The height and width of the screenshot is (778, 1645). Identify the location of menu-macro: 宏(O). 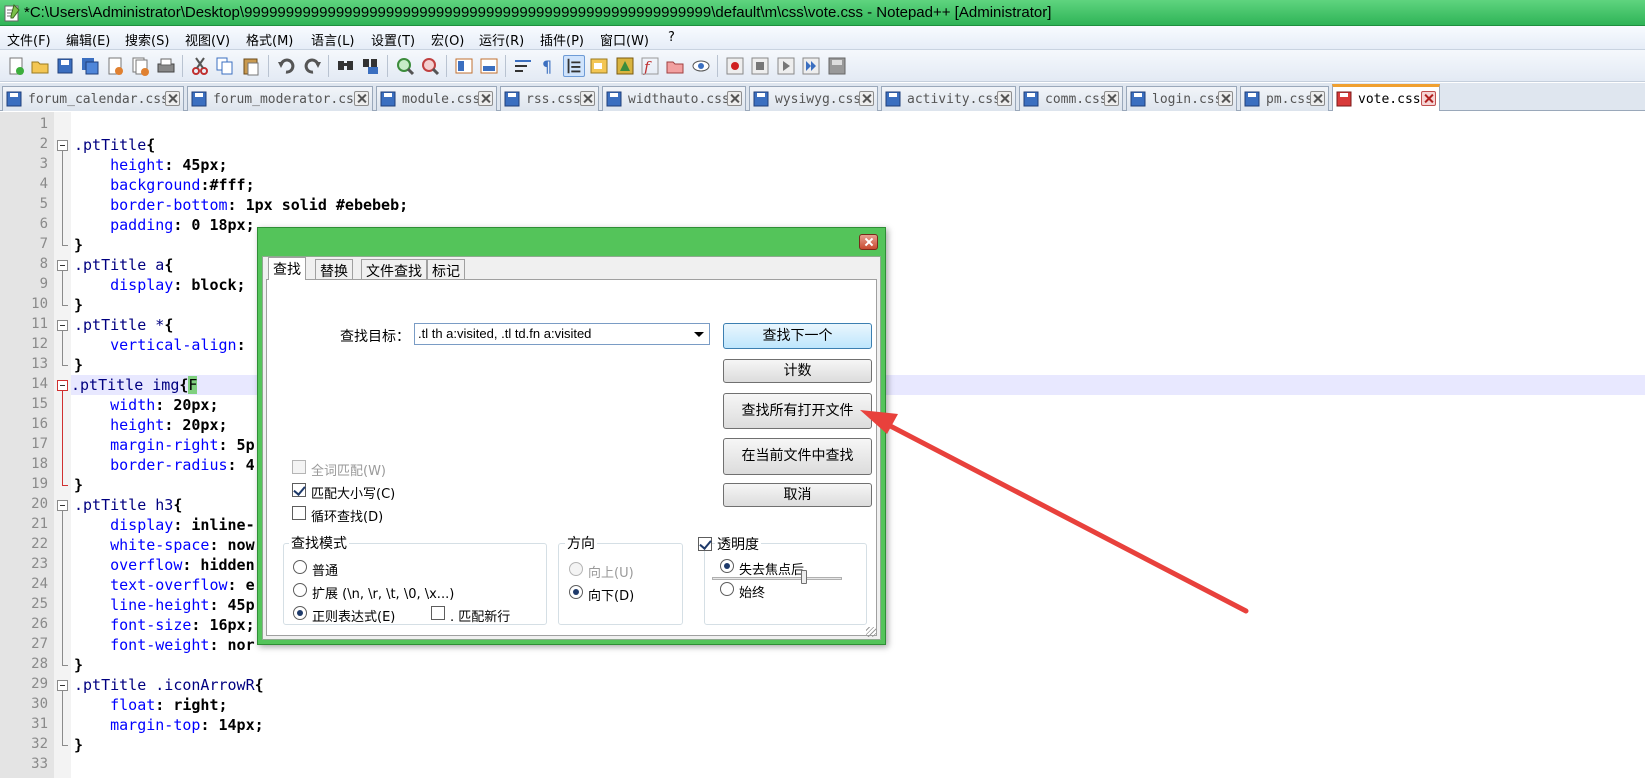
(447, 39).